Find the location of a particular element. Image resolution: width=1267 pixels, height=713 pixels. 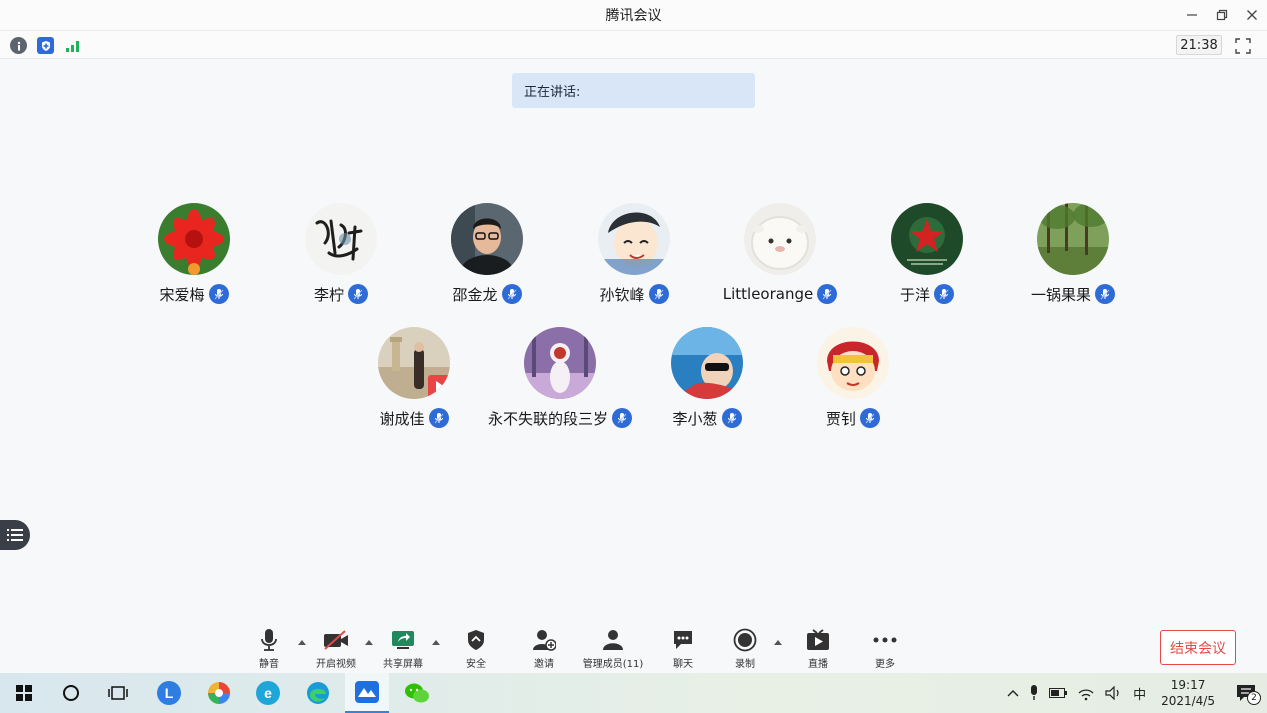

windows-logo-icon is located at coordinates (24, 693).